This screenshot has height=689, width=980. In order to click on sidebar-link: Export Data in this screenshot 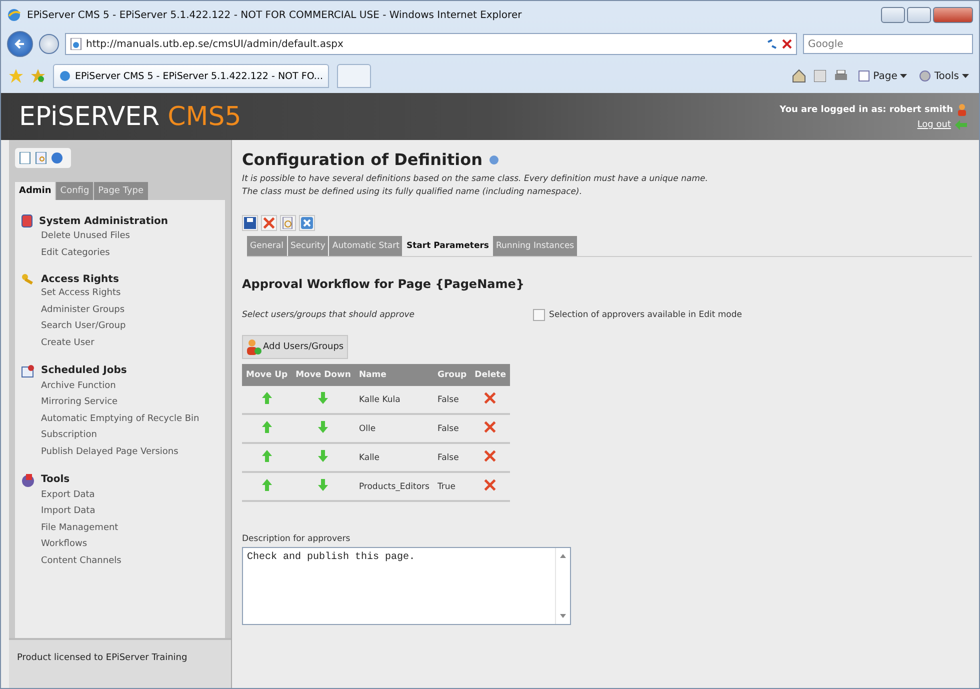, I will do `click(130, 495)`.